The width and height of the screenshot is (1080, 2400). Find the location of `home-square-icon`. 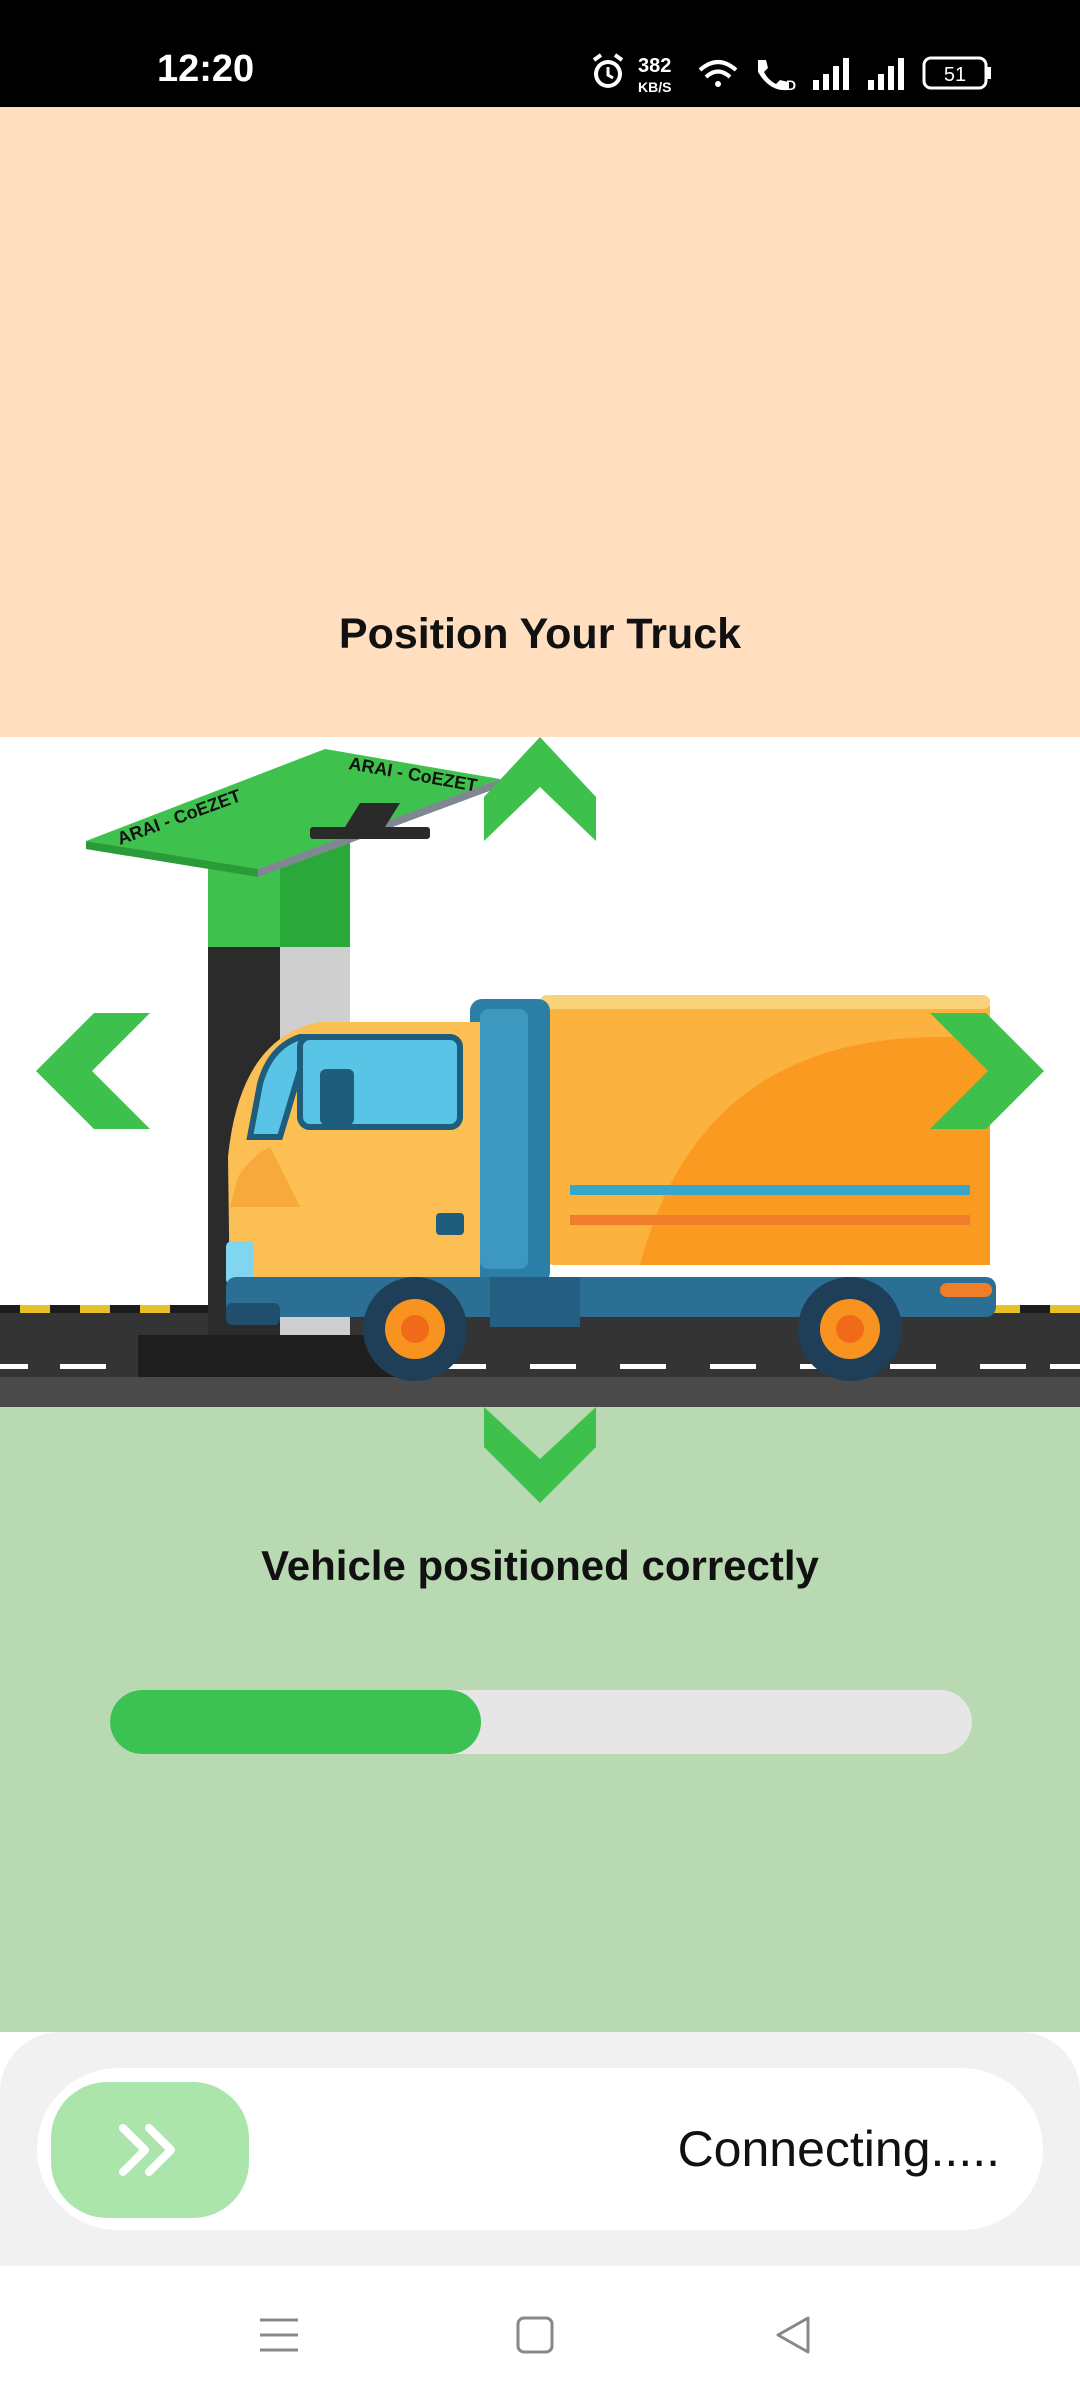

home-square-icon is located at coordinates (535, 2335).